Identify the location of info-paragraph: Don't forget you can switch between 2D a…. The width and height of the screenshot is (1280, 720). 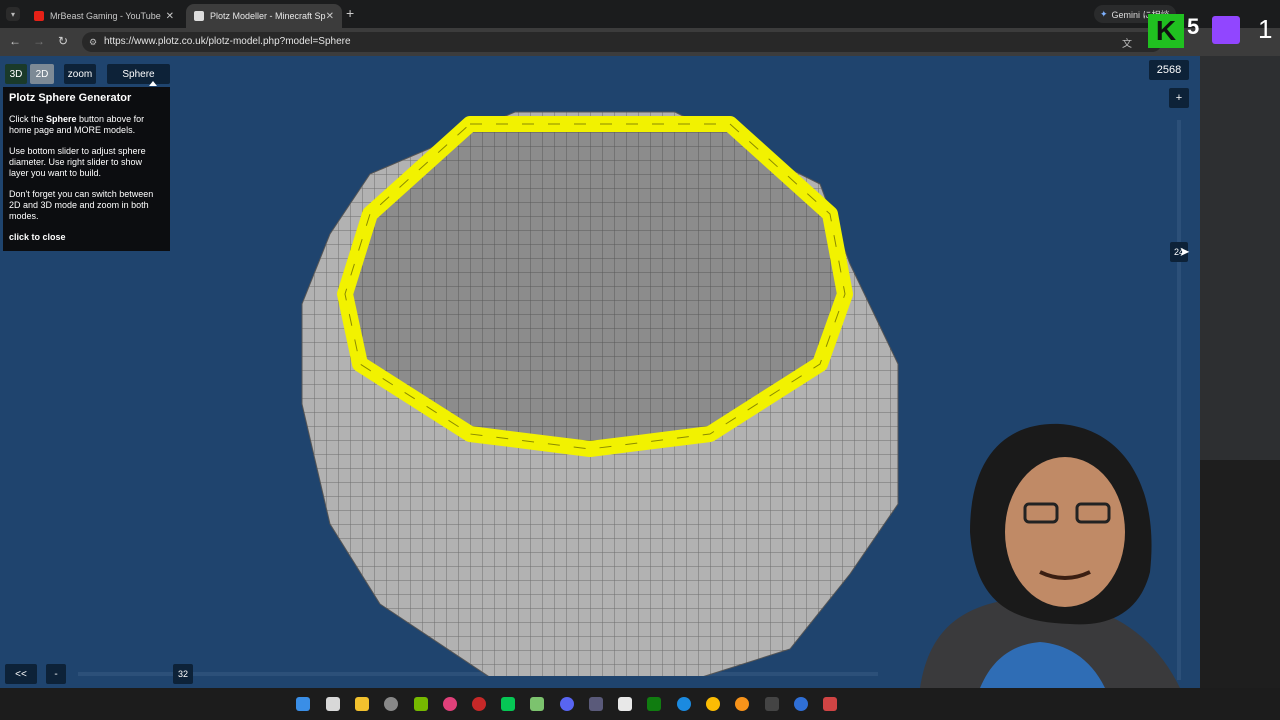
(81, 205).